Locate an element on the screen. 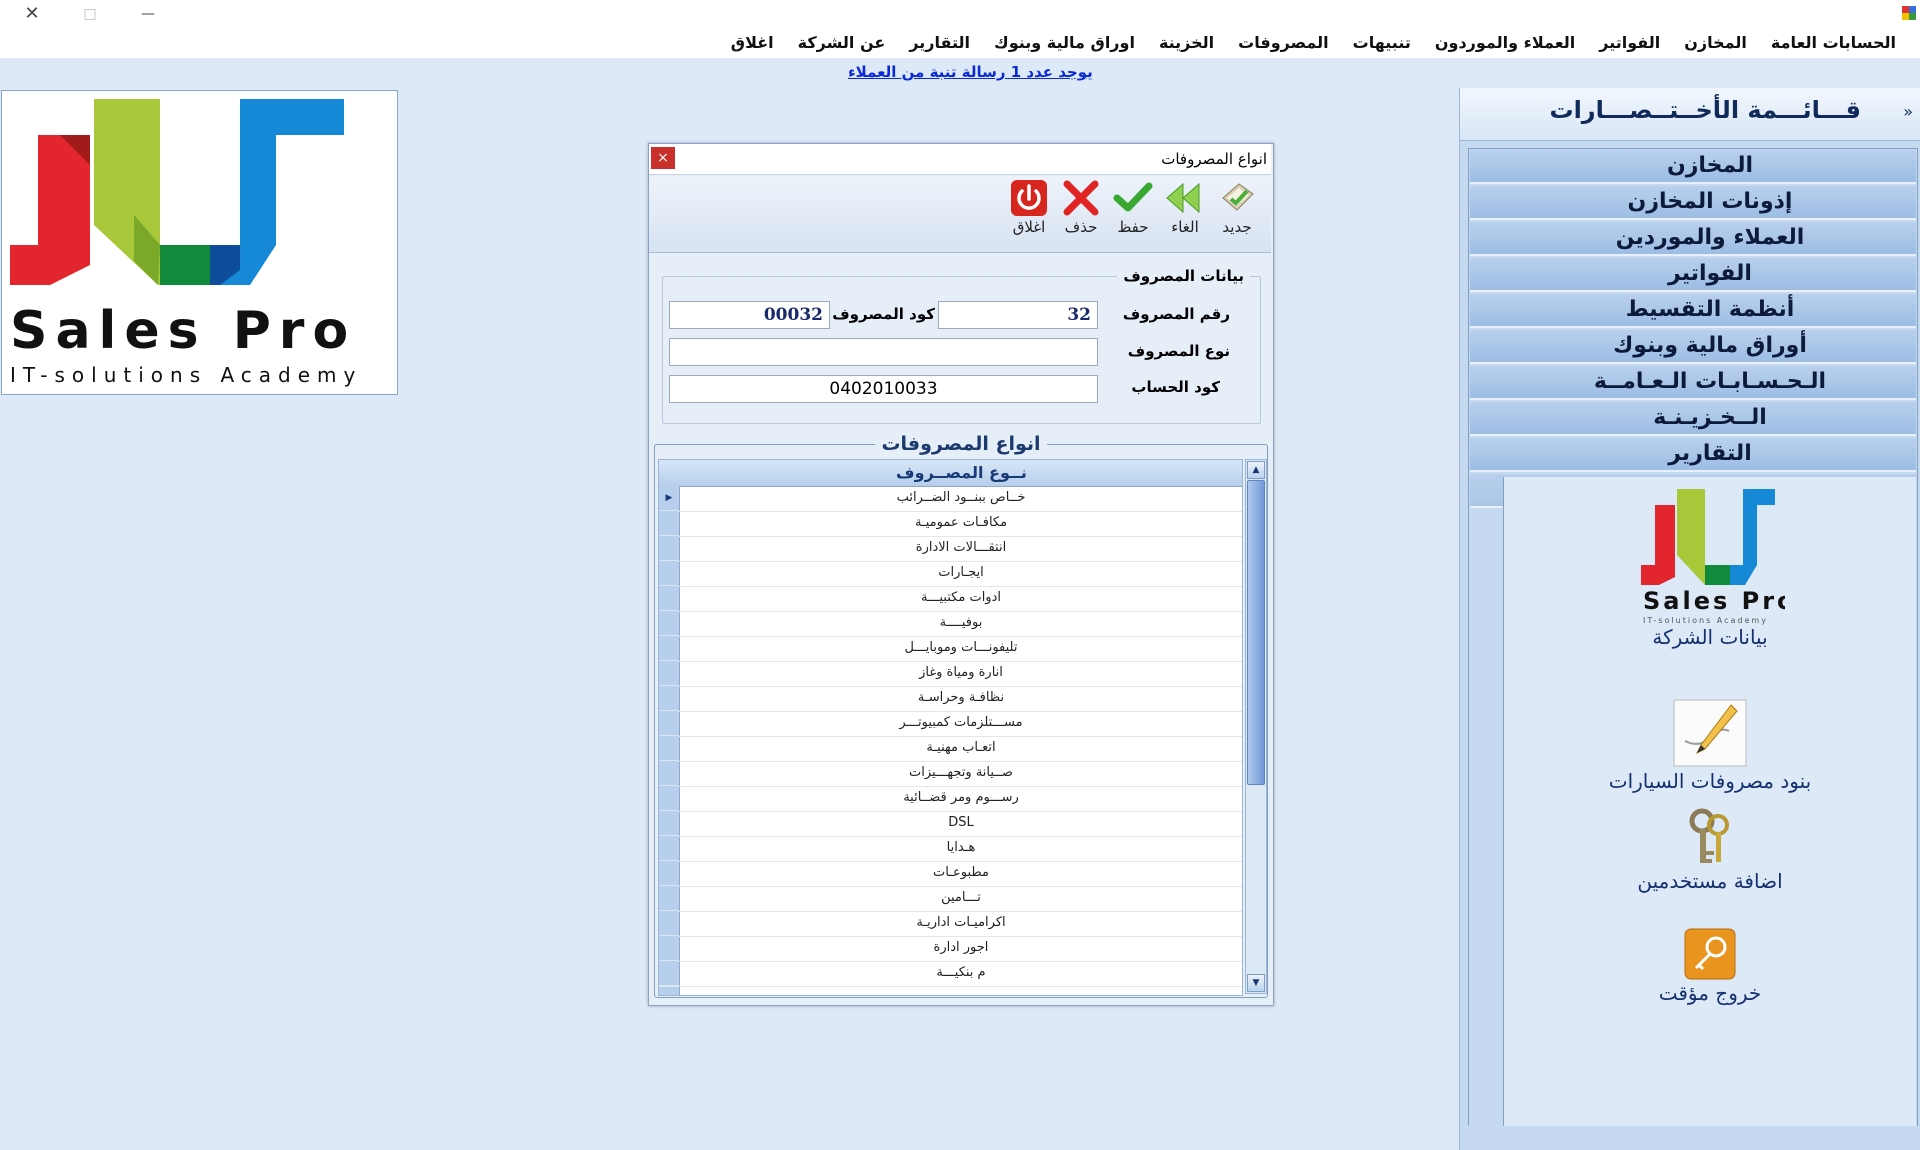 This screenshot has width=1920, height=1150. table-row: رســـوم ومر قضــائية is located at coordinates (950, 799).